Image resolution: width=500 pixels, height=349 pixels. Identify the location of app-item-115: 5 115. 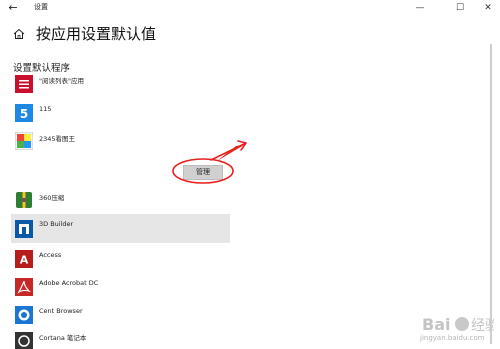
(120, 112).